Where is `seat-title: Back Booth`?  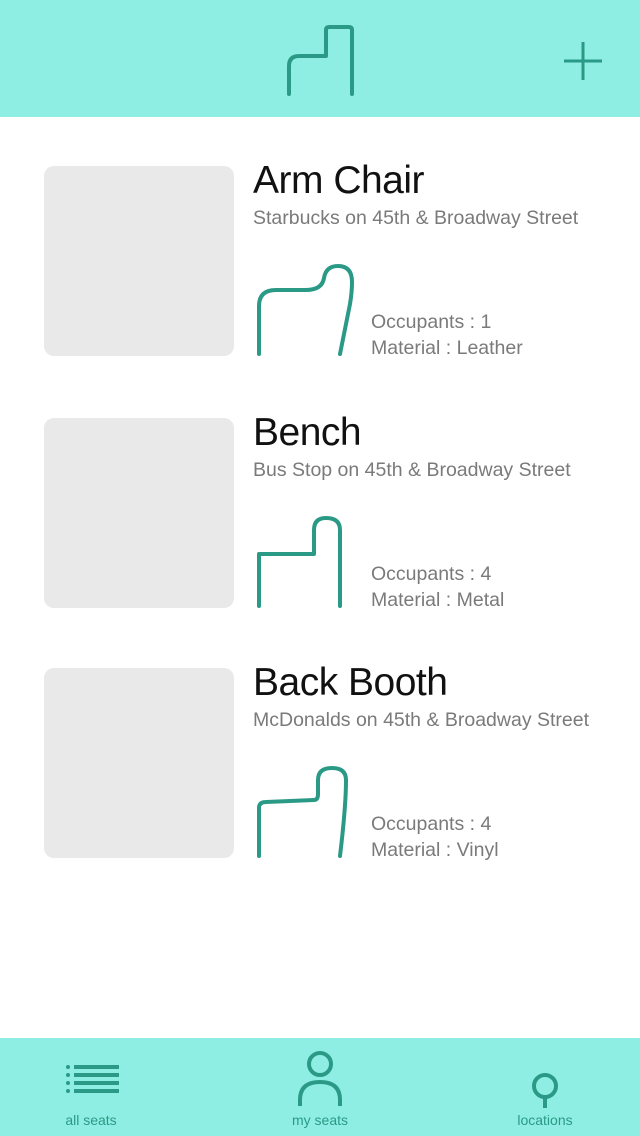
seat-title: Back Booth is located at coordinates (350, 682).